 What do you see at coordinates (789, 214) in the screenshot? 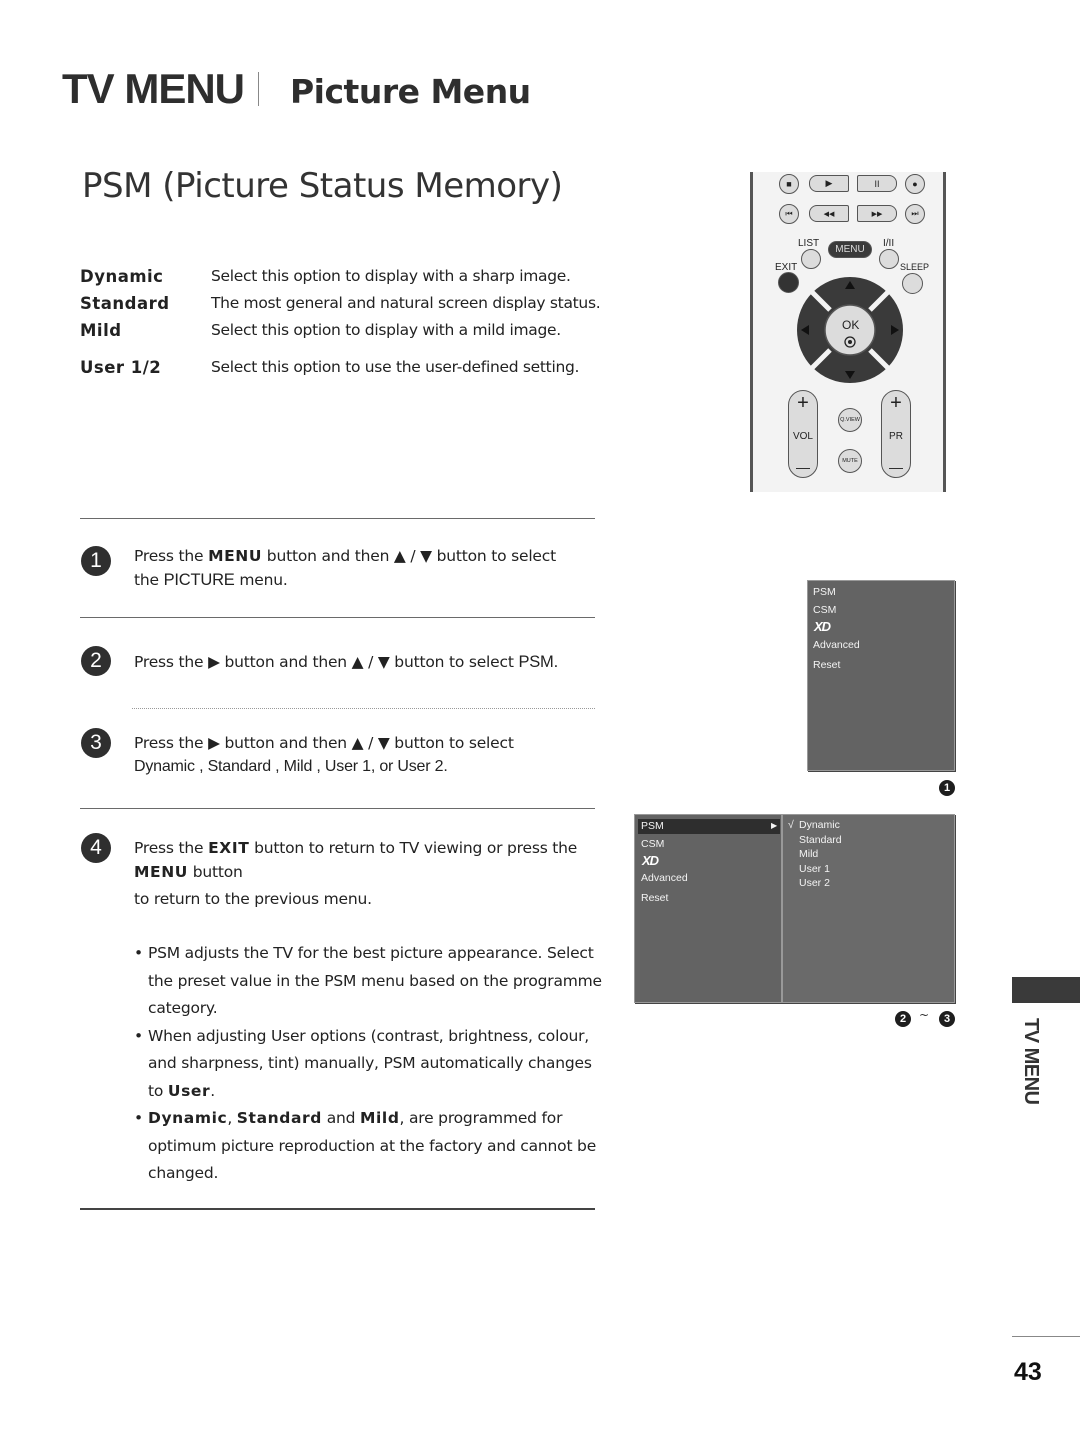
I see `skip-back-button: ⏮` at bounding box center [789, 214].